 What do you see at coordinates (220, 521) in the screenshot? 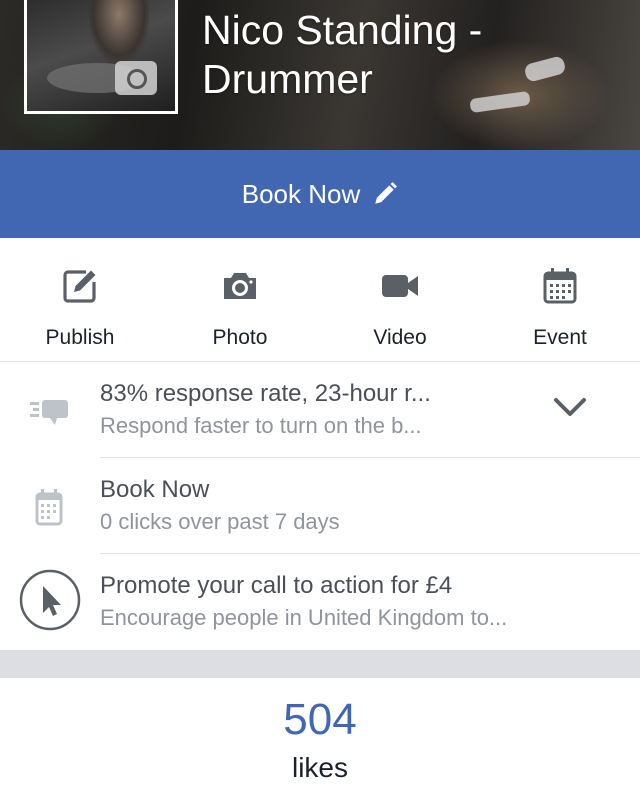
I see `book-now-insight-subtitle: 0 clicks over past 7 days` at bounding box center [220, 521].